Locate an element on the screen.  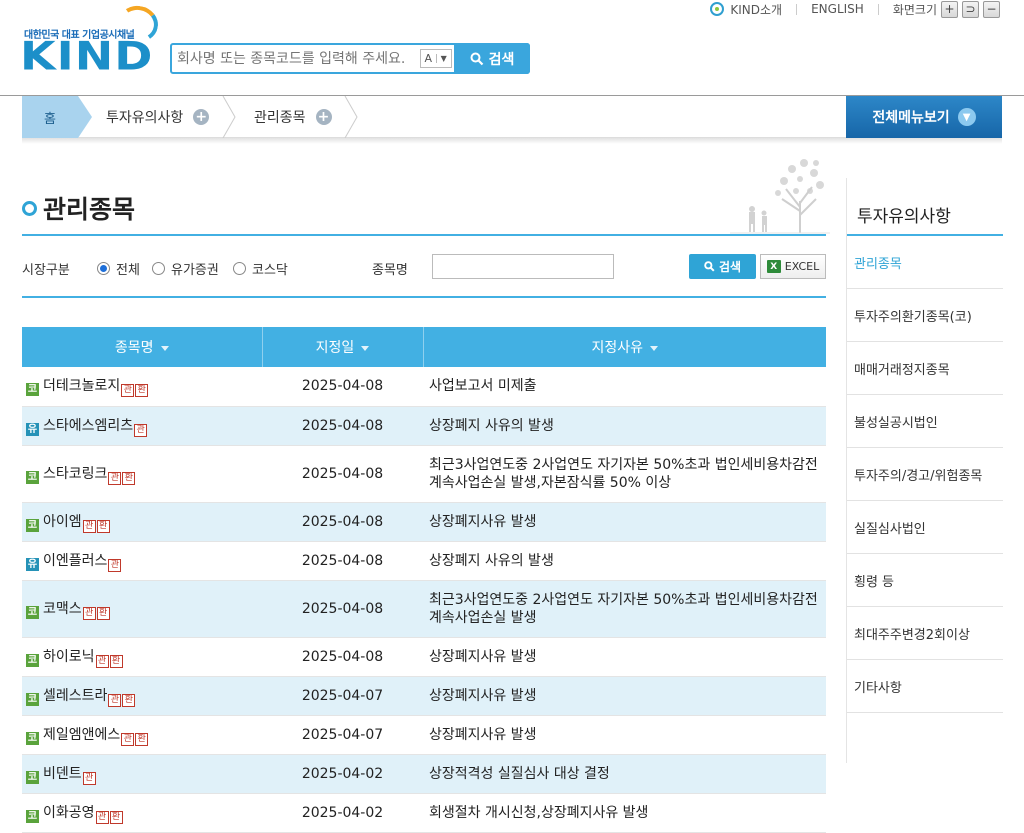
stock-name-link: 셀레스트라 is located at coordinates (75, 696).